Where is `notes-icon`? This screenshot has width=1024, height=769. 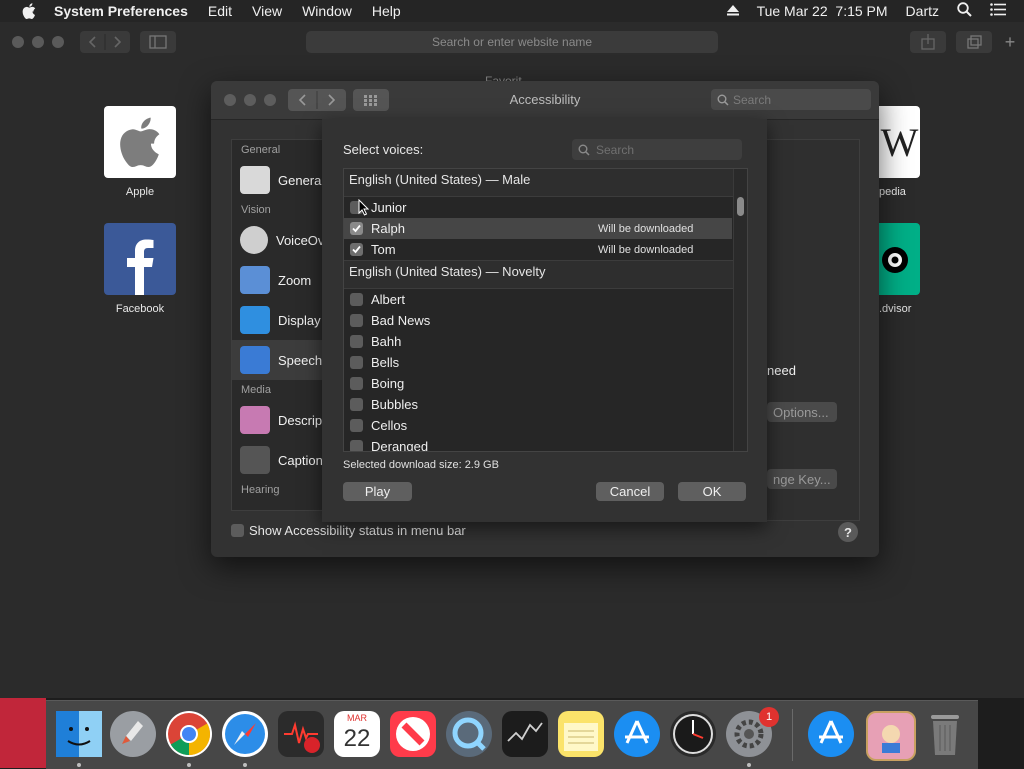
notes-icon is located at coordinates (581, 734).